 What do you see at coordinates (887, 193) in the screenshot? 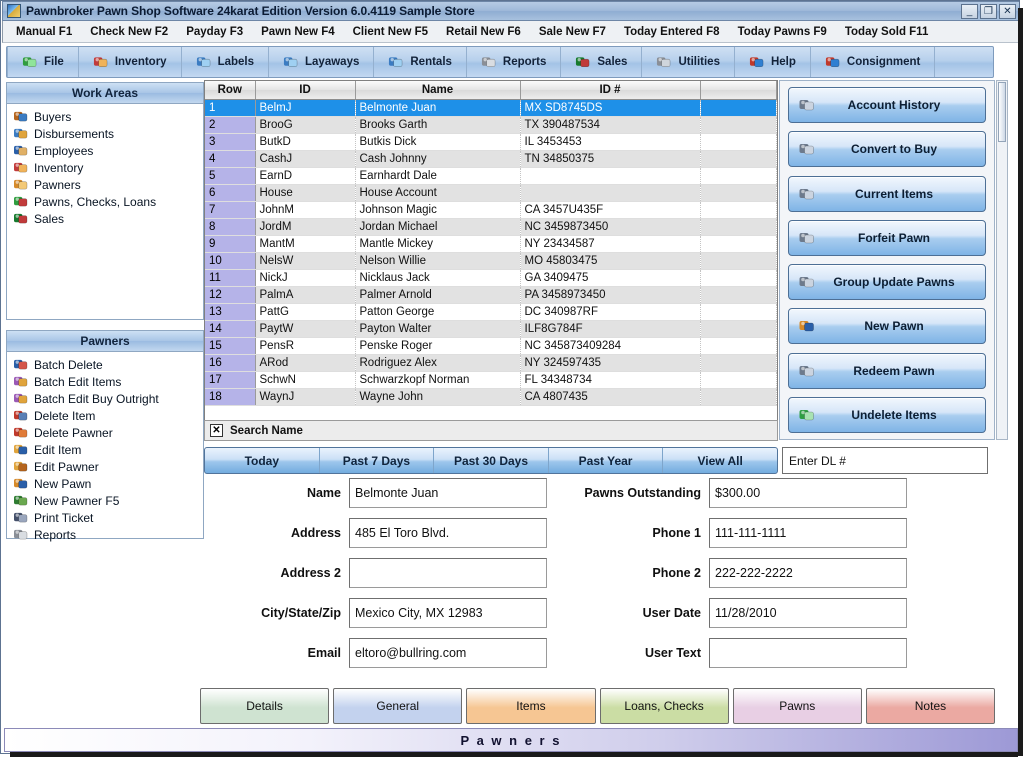
I see `action-button-current-items: Current Items` at bounding box center [887, 193].